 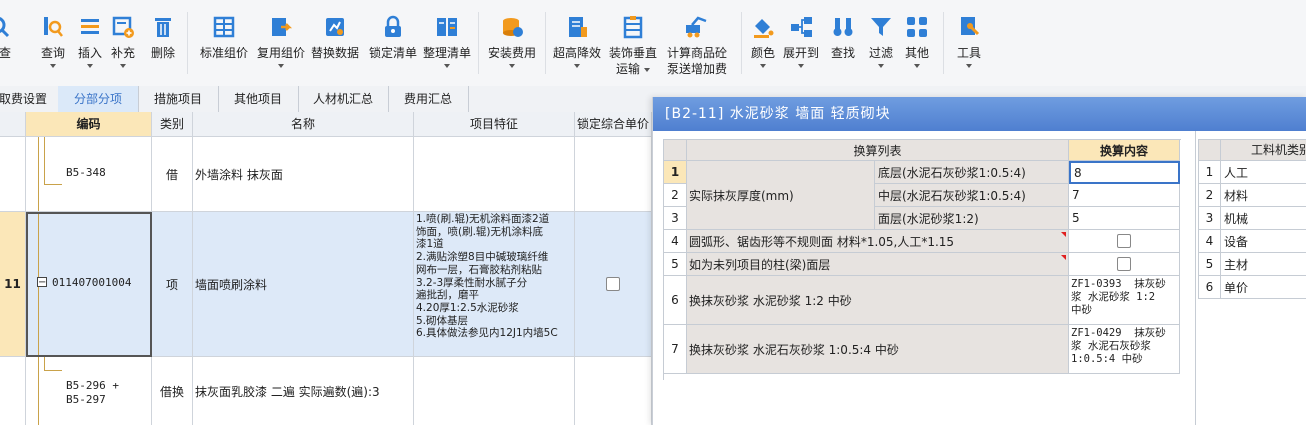 What do you see at coordinates (281, 41) in the screenshot?
I see `reuse-pricing-button: 复用组价` at bounding box center [281, 41].